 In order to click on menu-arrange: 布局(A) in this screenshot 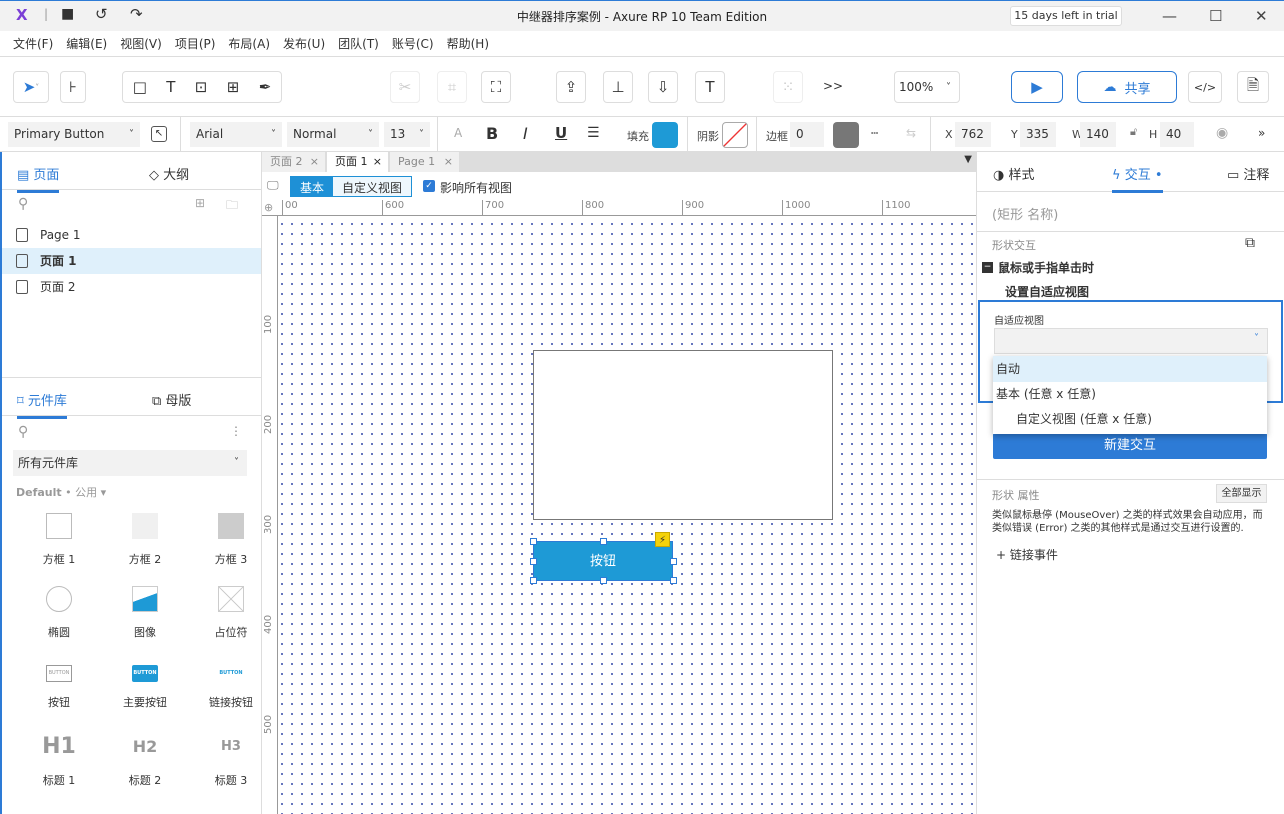, I will do `click(249, 43)`.